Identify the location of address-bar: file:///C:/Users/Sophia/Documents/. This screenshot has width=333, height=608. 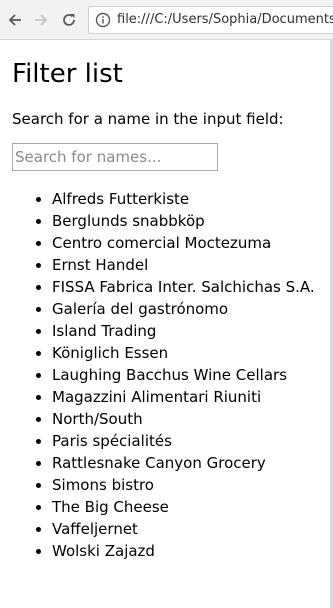
(210, 20).